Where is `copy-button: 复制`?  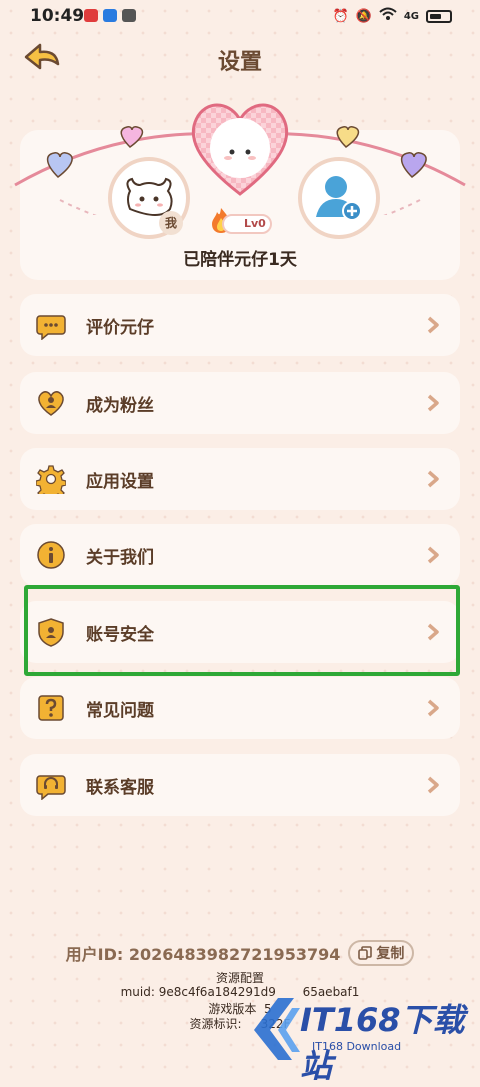 copy-button: 复制 is located at coordinates (381, 953).